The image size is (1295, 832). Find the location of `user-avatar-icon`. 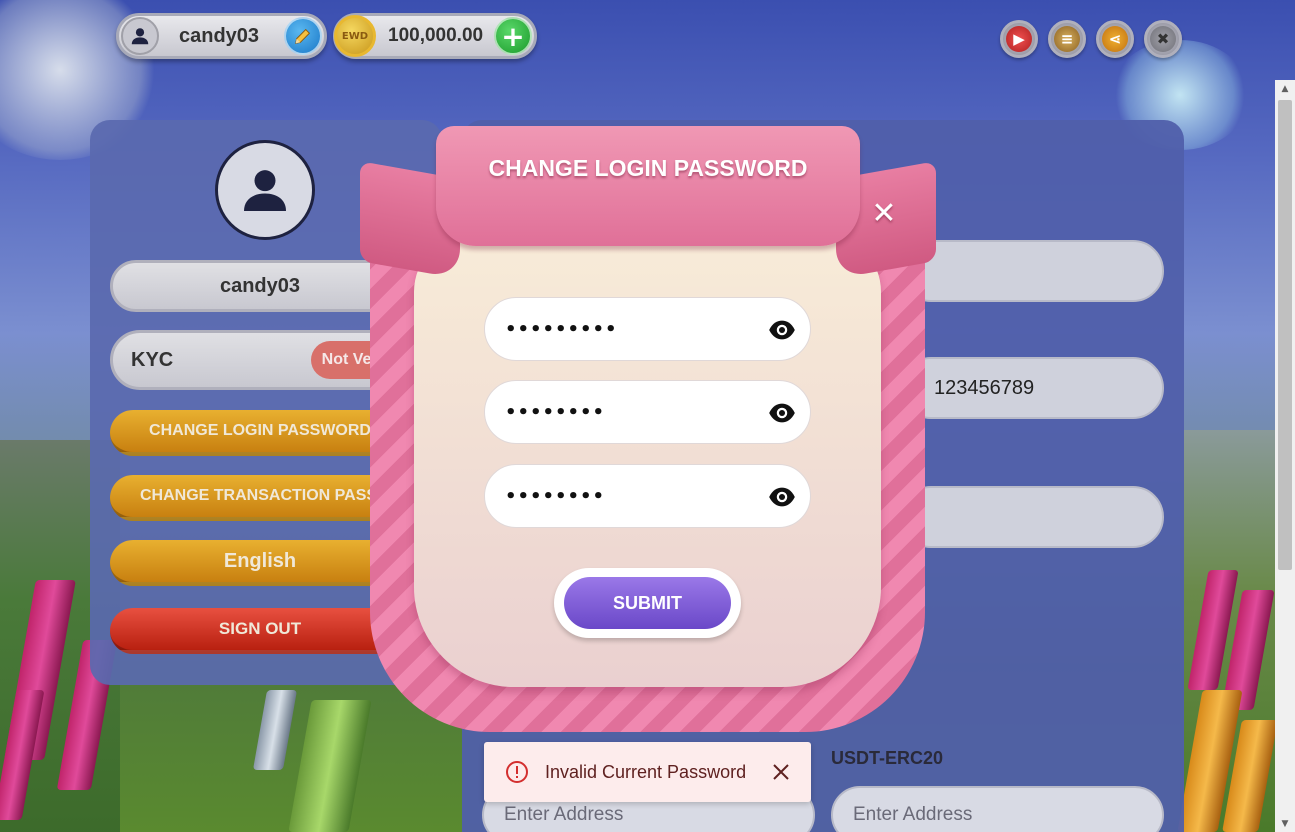

user-avatar-icon is located at coordinates (140, 36).